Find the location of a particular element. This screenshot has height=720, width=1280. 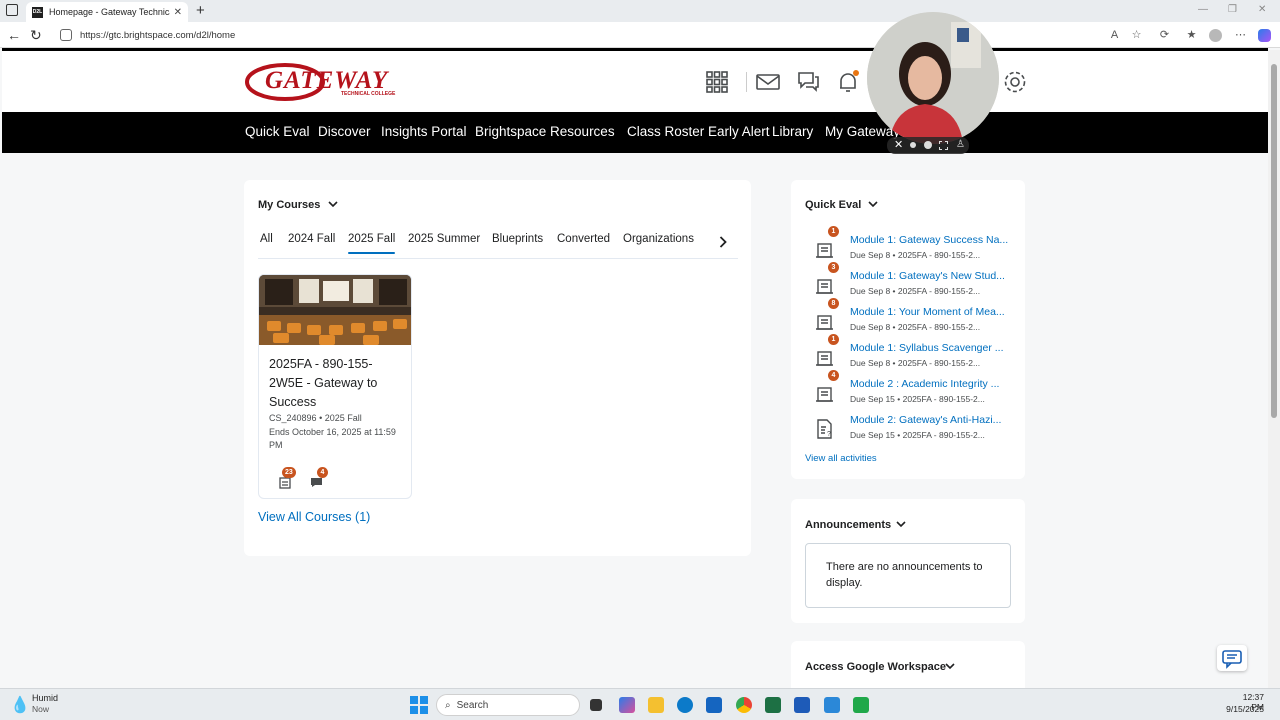

page-scrollbar is located at coordinates (1274, 369).